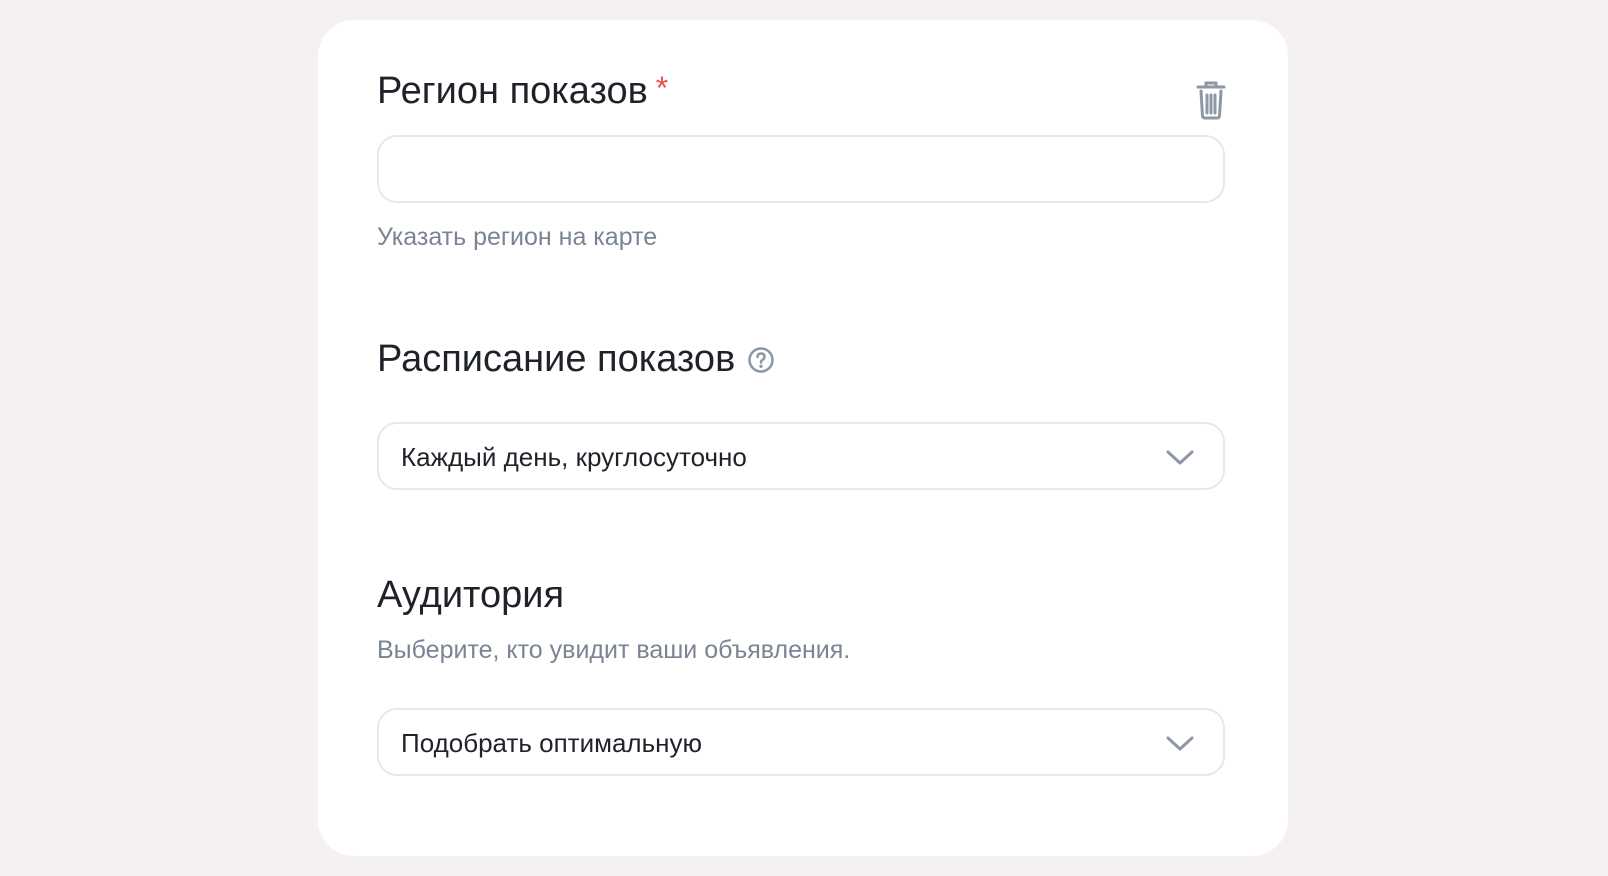  Describe the element at coordinates (662, 88) in the screenshot. I see `required-asterisk: *` at that location.